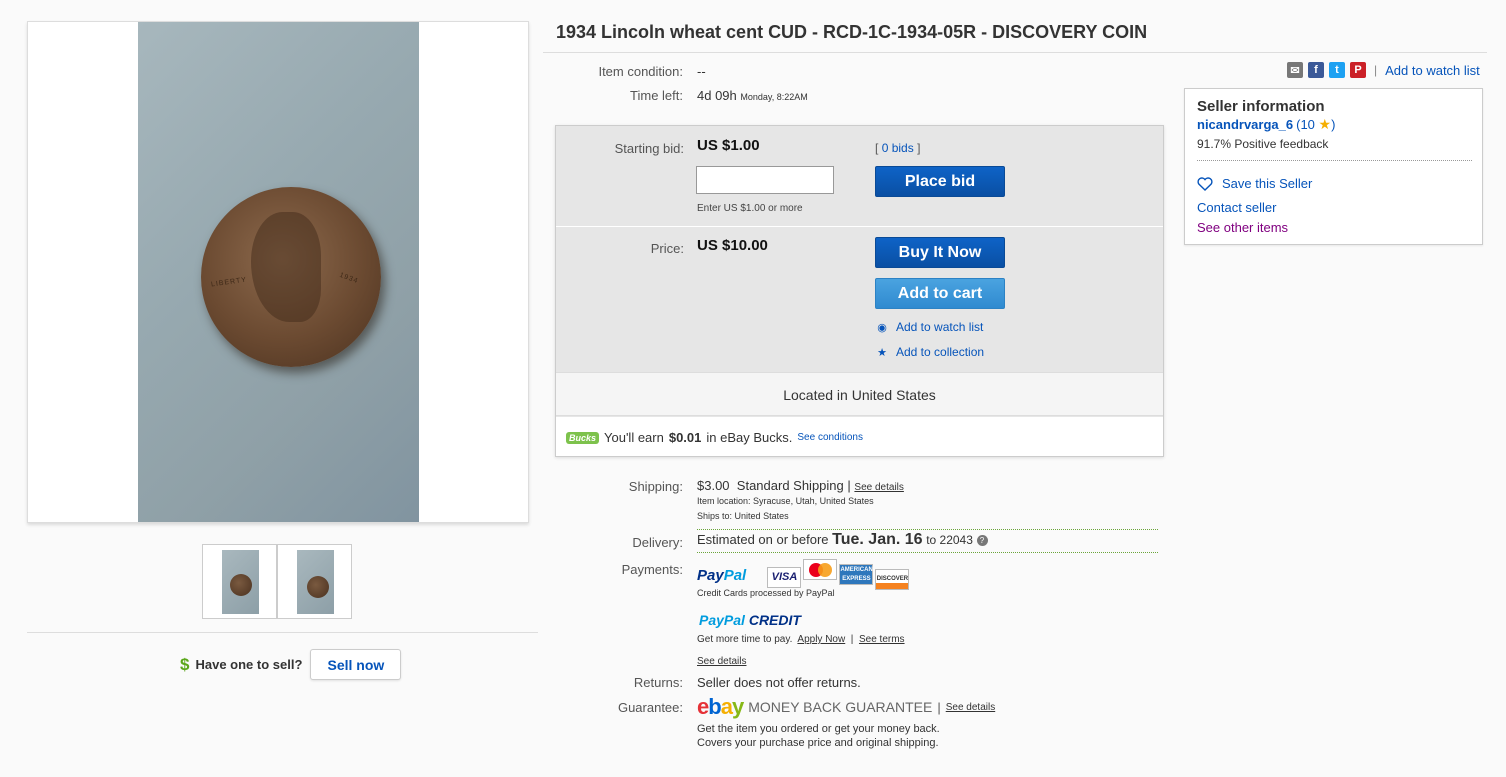 The height and width of the screenshot is (777, 1506). What do you see at coordinates (650, 707) in the screenshot?
I see `guarantee-label: Guarantee:` at bounding box center [650, 707].